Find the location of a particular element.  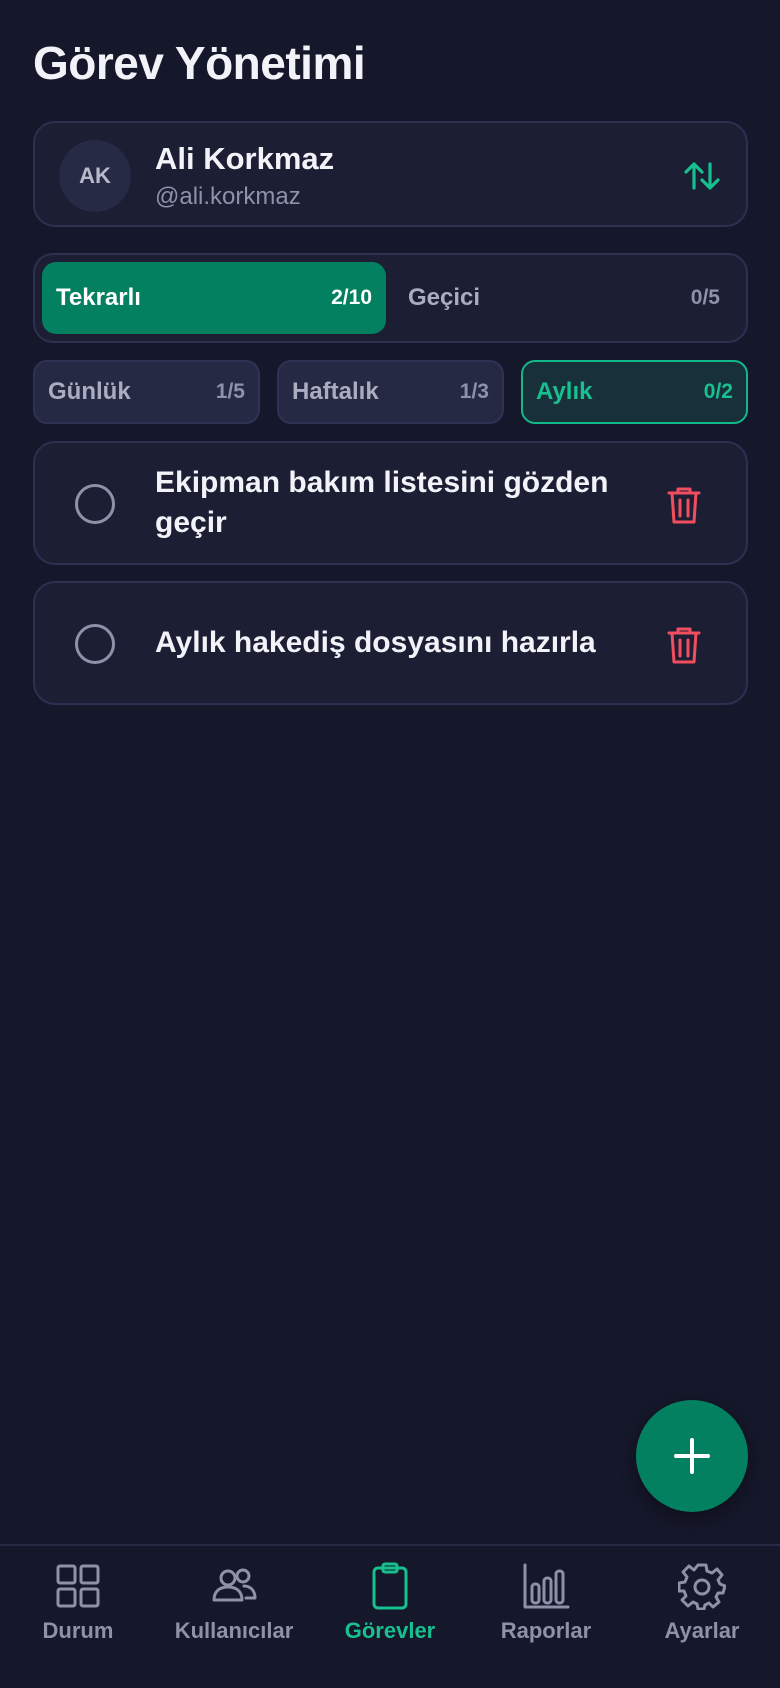

nav-item-label: Ayarlar is located at coordinates (702, 1630).